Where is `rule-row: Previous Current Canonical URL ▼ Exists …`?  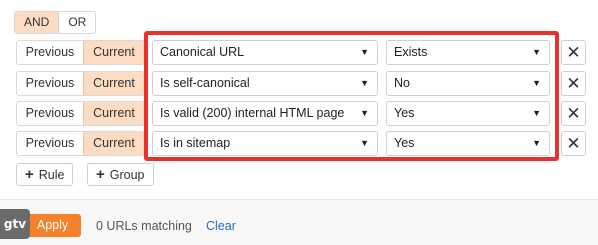
rule-row: Previous Current Canonical URL ▼ Exists … is located at coordinates (299, 52).